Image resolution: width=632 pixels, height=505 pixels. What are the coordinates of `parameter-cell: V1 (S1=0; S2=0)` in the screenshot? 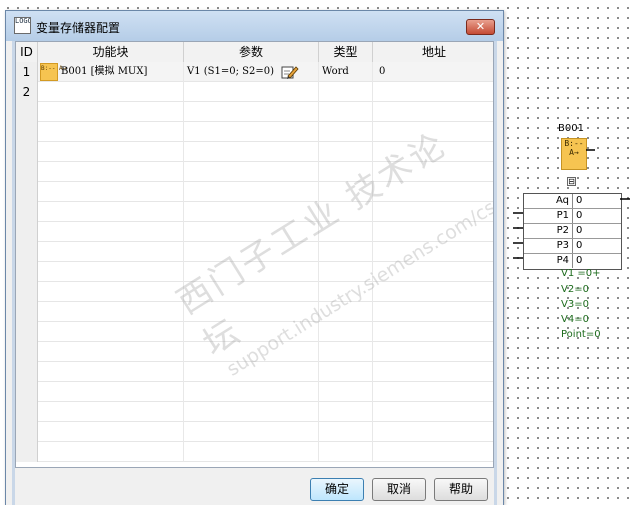 It's located at (251, 72).